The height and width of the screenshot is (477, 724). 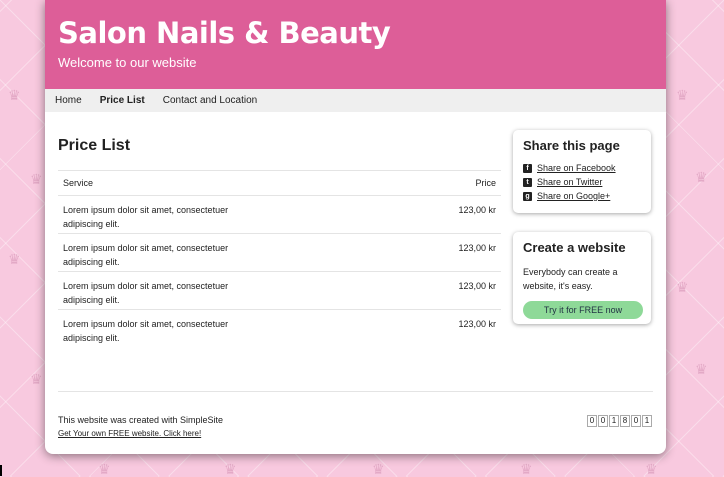 I want to click on site-title: Salon Nails & Beauty, so click(x=224, y=33).